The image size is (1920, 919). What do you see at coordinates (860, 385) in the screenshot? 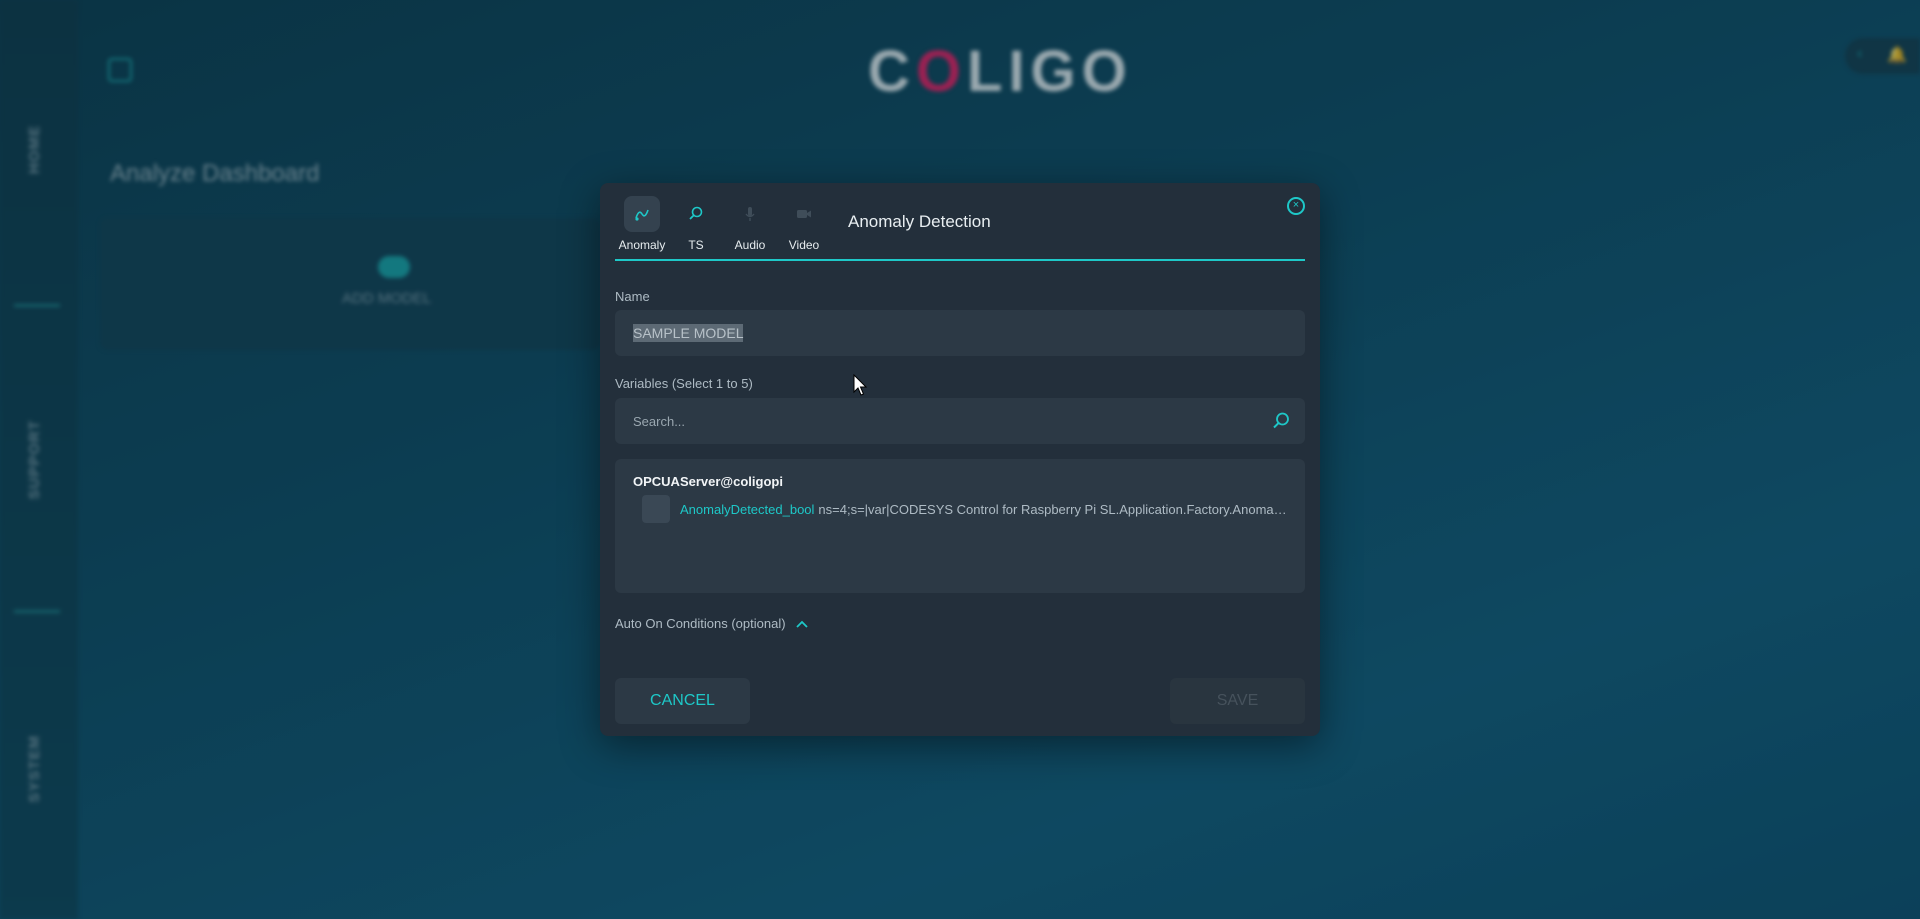
I see `mouse-cursor-icon` at bounding box center [860, 385].